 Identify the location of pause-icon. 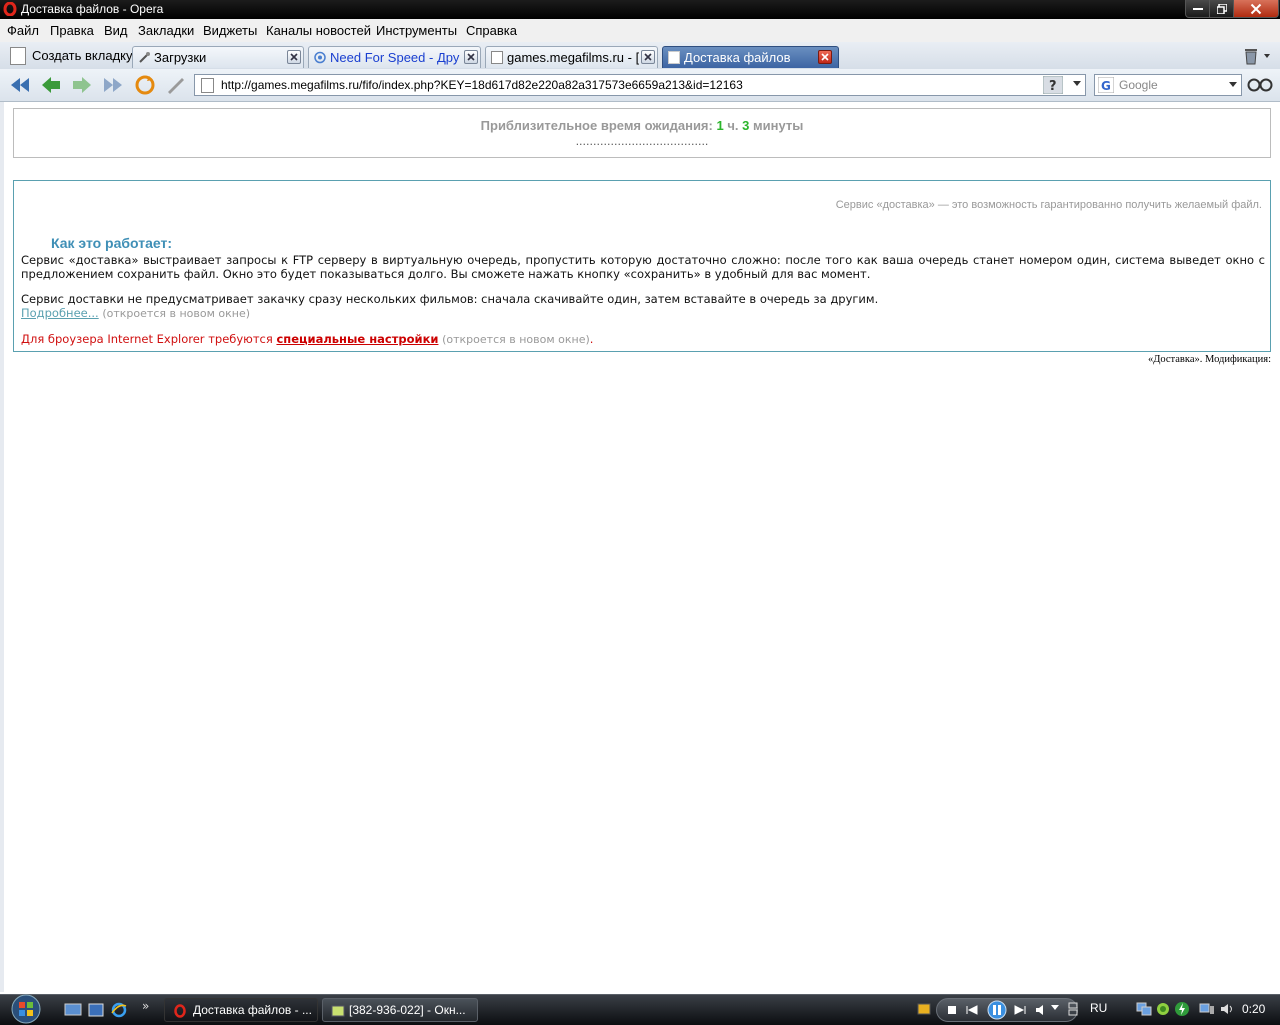
(997, 1010).